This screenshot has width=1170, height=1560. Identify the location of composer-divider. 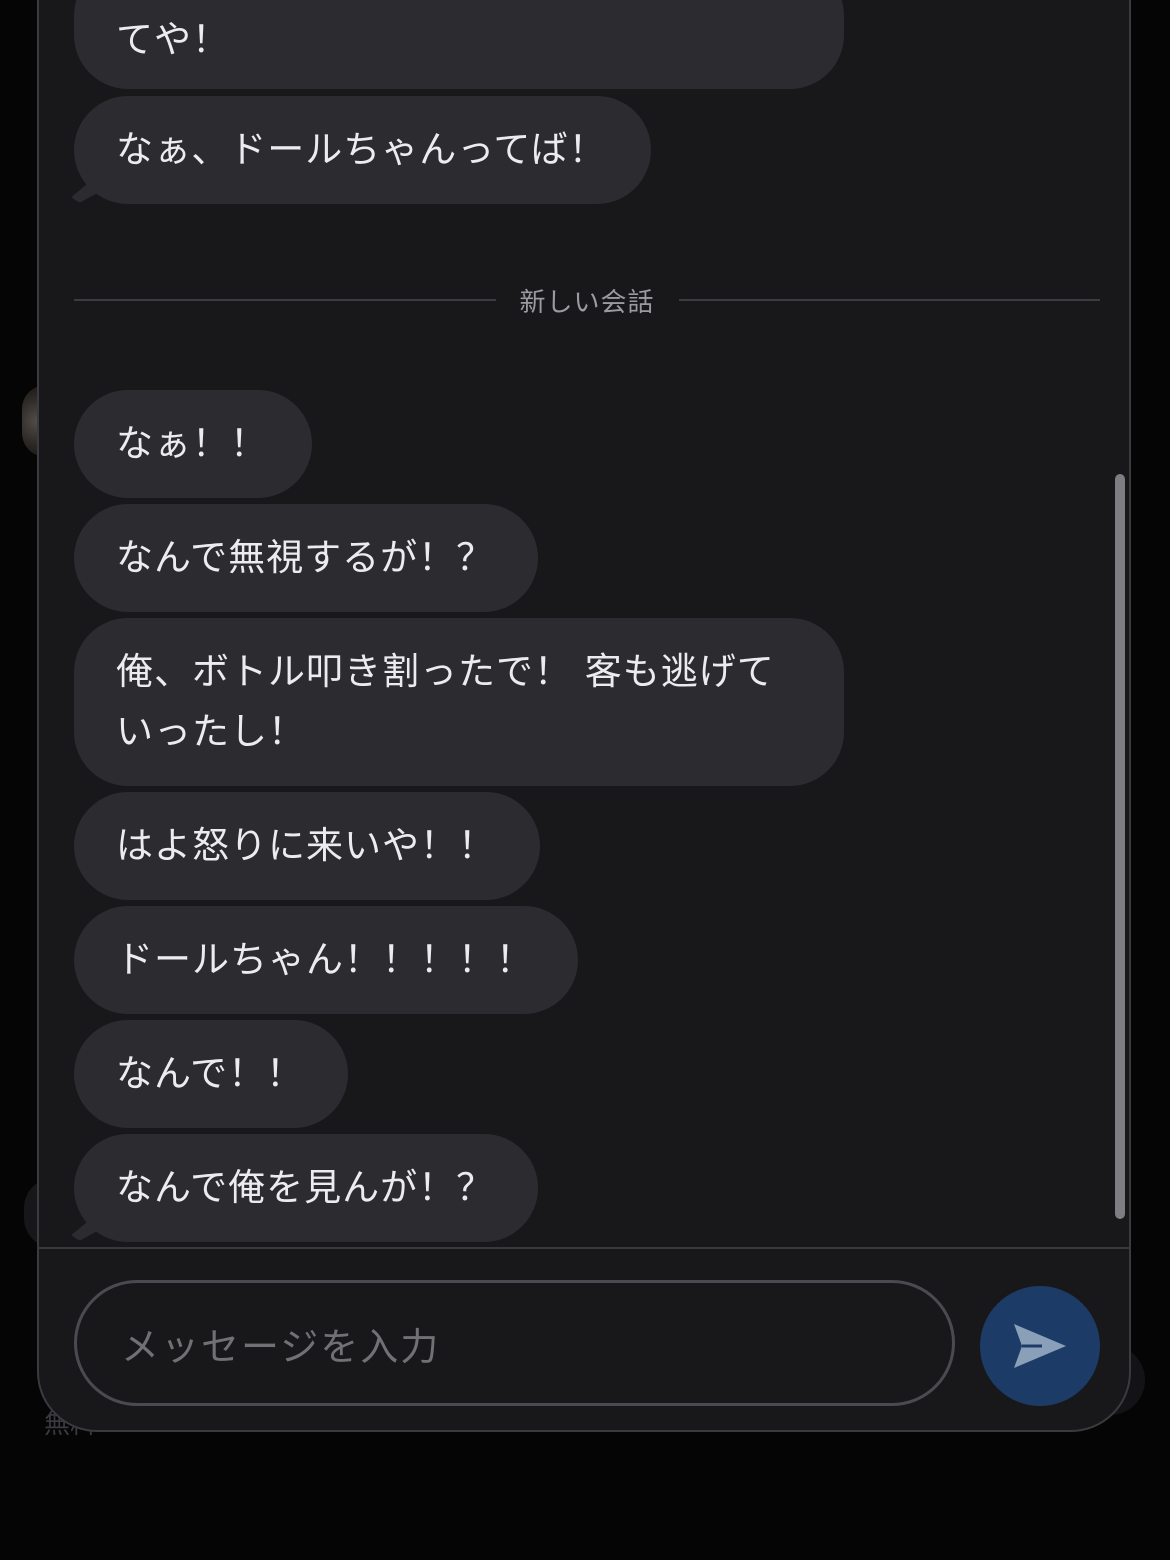
(584, 1248).